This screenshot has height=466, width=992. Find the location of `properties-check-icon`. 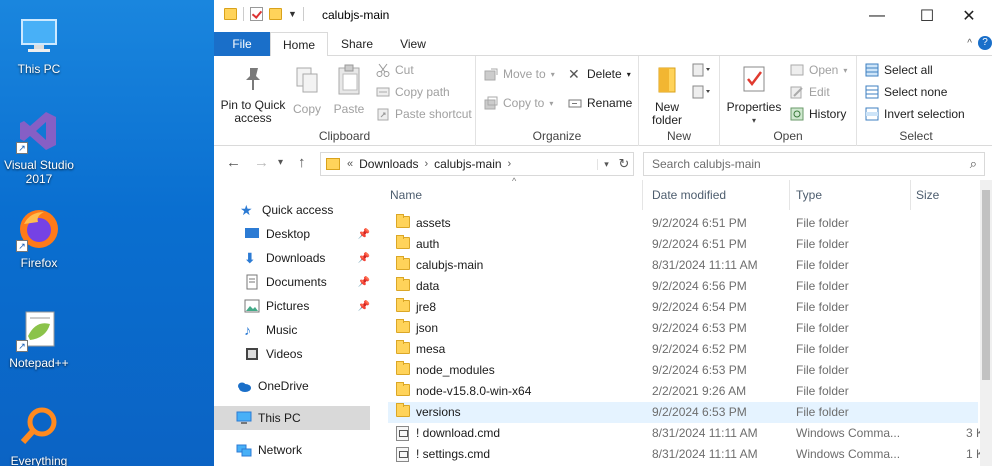

properties-check-icon is located at coordinates (256, 14).